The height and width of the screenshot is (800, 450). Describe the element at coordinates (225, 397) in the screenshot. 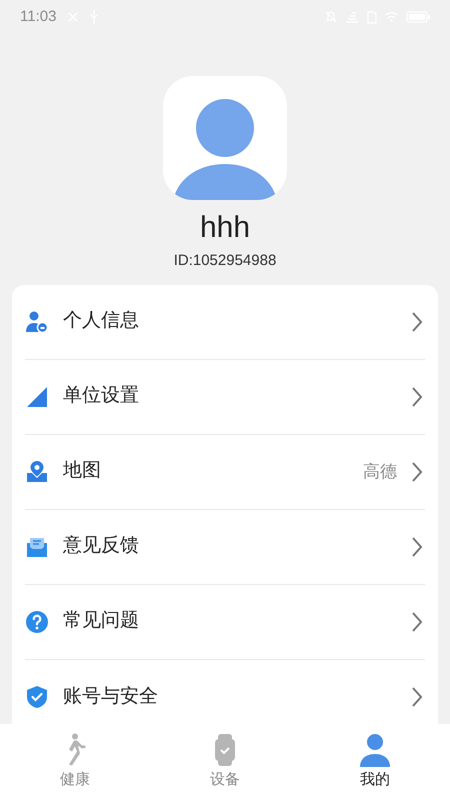

I see `menu-item: 单位设置` at that location.